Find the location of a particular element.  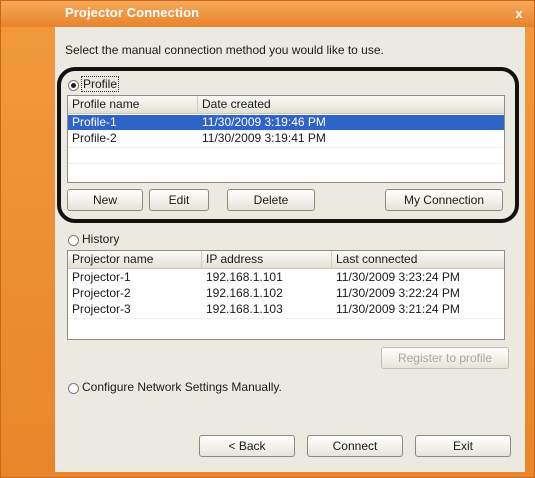

register-to-profile-button: Register to profile is located at coordinates (445, 358).